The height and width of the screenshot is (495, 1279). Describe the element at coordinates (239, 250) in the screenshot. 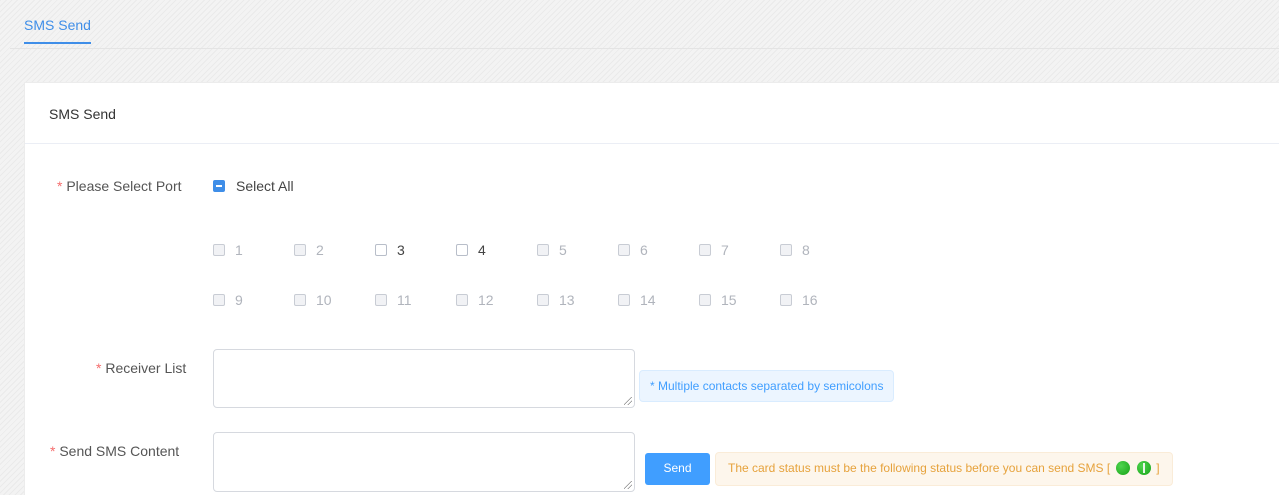

I see `port-label-1: 1` at that location.